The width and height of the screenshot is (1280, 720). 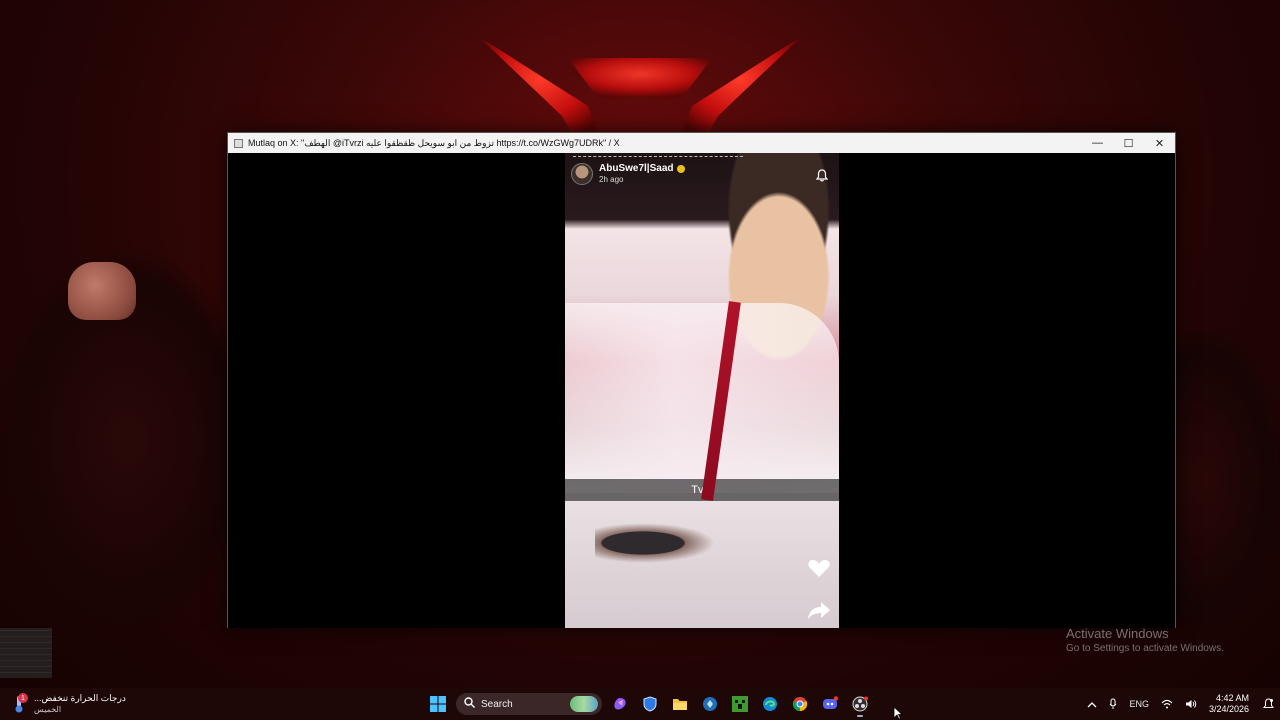 I want to click on search-placeholder: Search, so click(x=497, y=704).